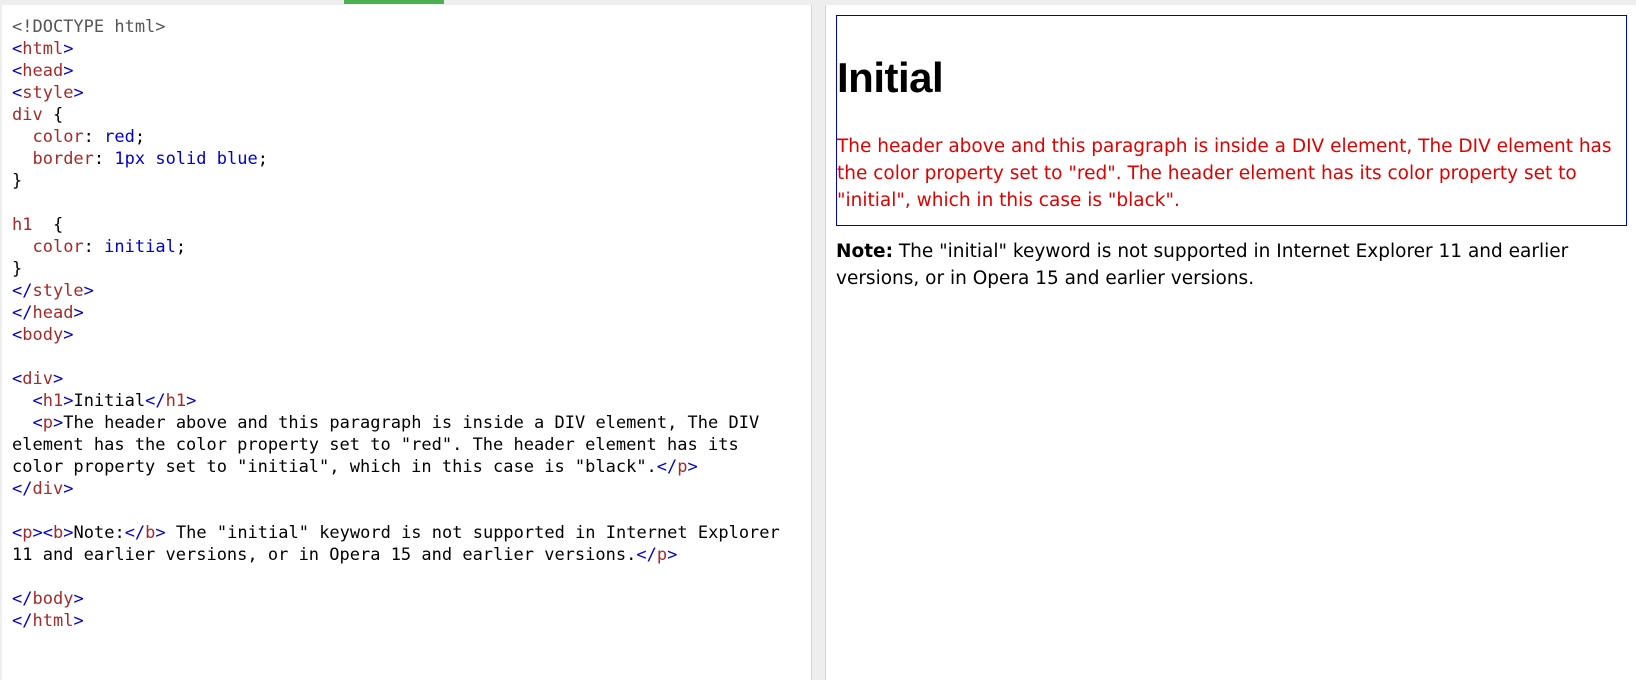 This screenshot has height=680, width=1636. What do you see at coordinates (99, 533) in the screenshot?
I see `code-token: Note:` at bounding box center [99, 533].